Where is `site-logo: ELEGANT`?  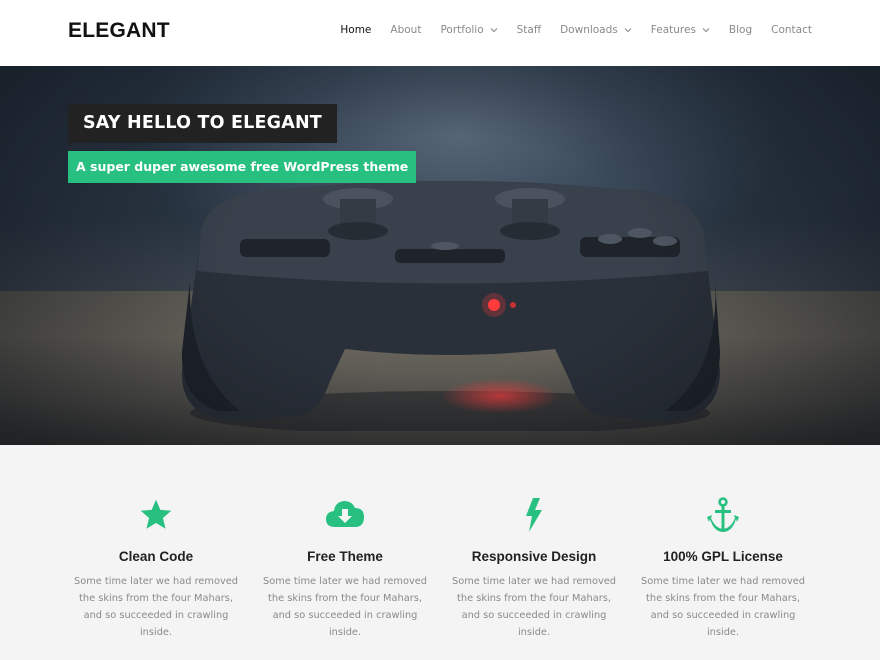
site-logo: ELEGANT is located at coordinates (119, 31).